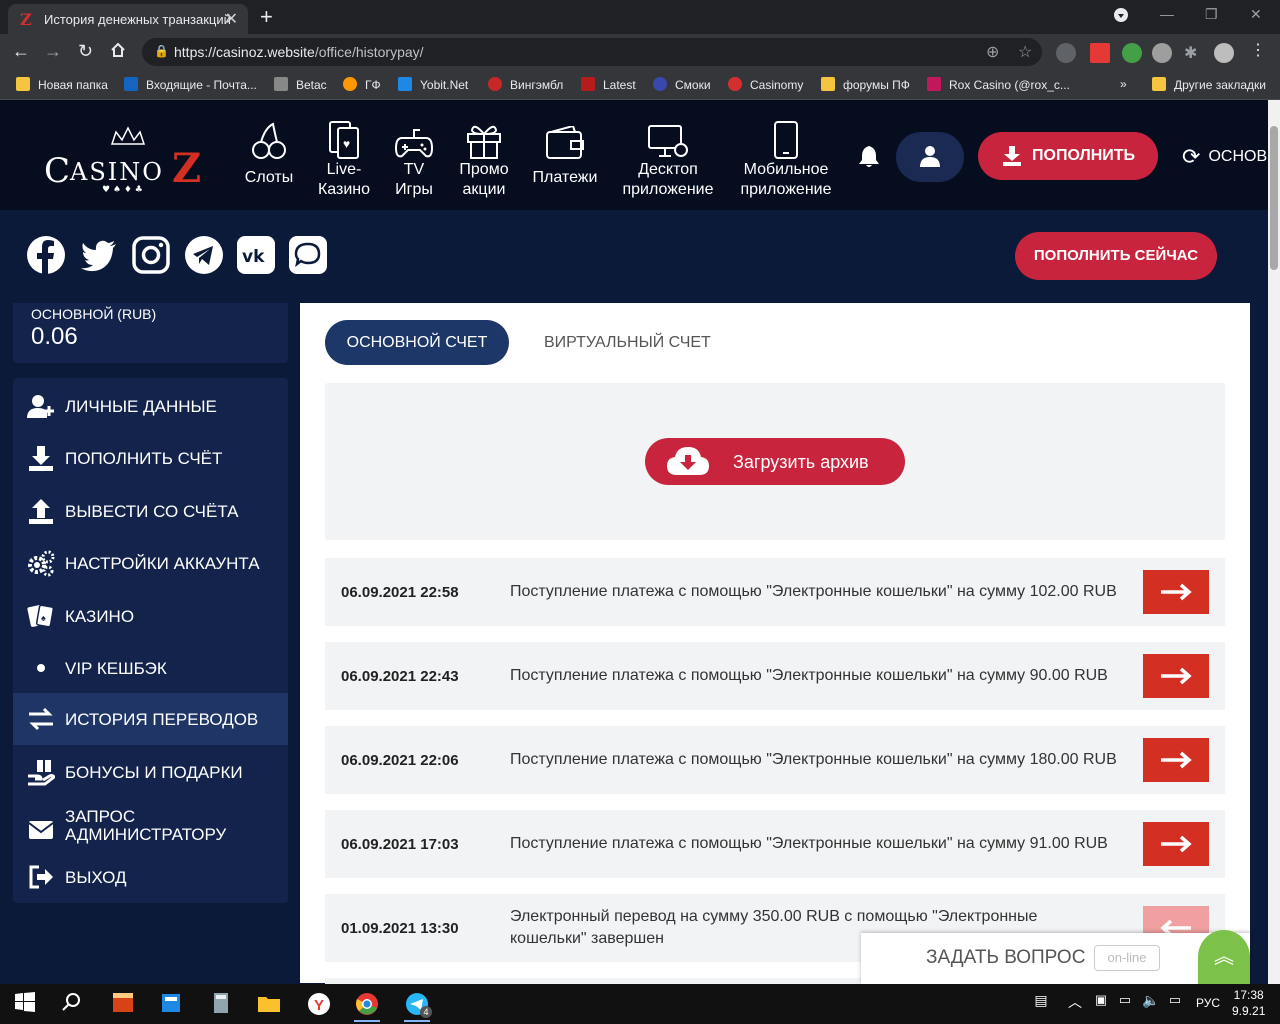 This screenshot has height=1024, width=1280. What do you see at coordinates (992, 52) in the screenshot?
I see `zoom-icon: ⊕` at bounding box center [992, 52].